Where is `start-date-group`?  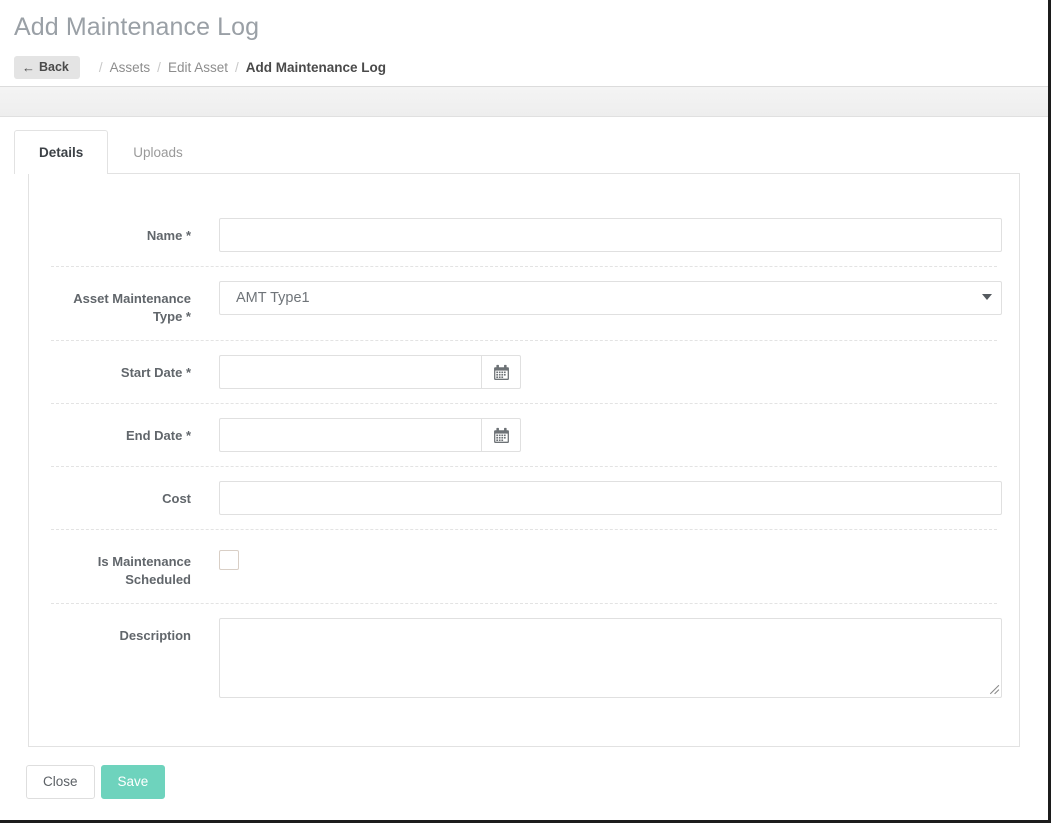
start-date-group is located at coordinates (370, 372).